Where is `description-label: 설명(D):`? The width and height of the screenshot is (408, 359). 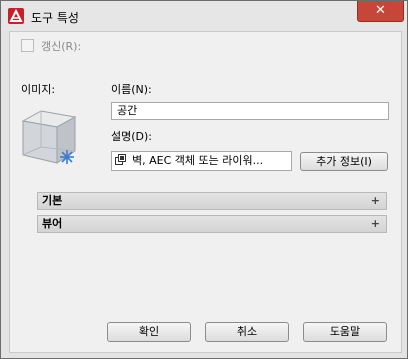
description-label: 설명(D): is located at coordinates (131, 136).